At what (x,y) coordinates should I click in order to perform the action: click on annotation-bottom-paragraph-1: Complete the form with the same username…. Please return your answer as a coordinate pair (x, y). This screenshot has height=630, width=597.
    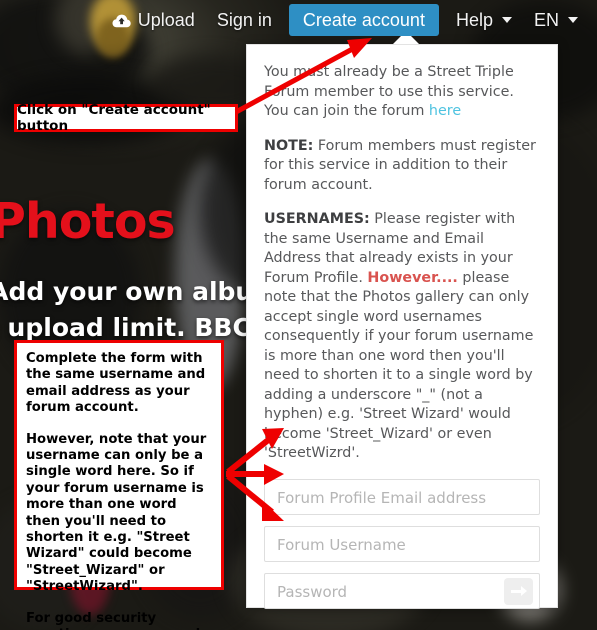
    Looking at the image, I should click on (116, 383).